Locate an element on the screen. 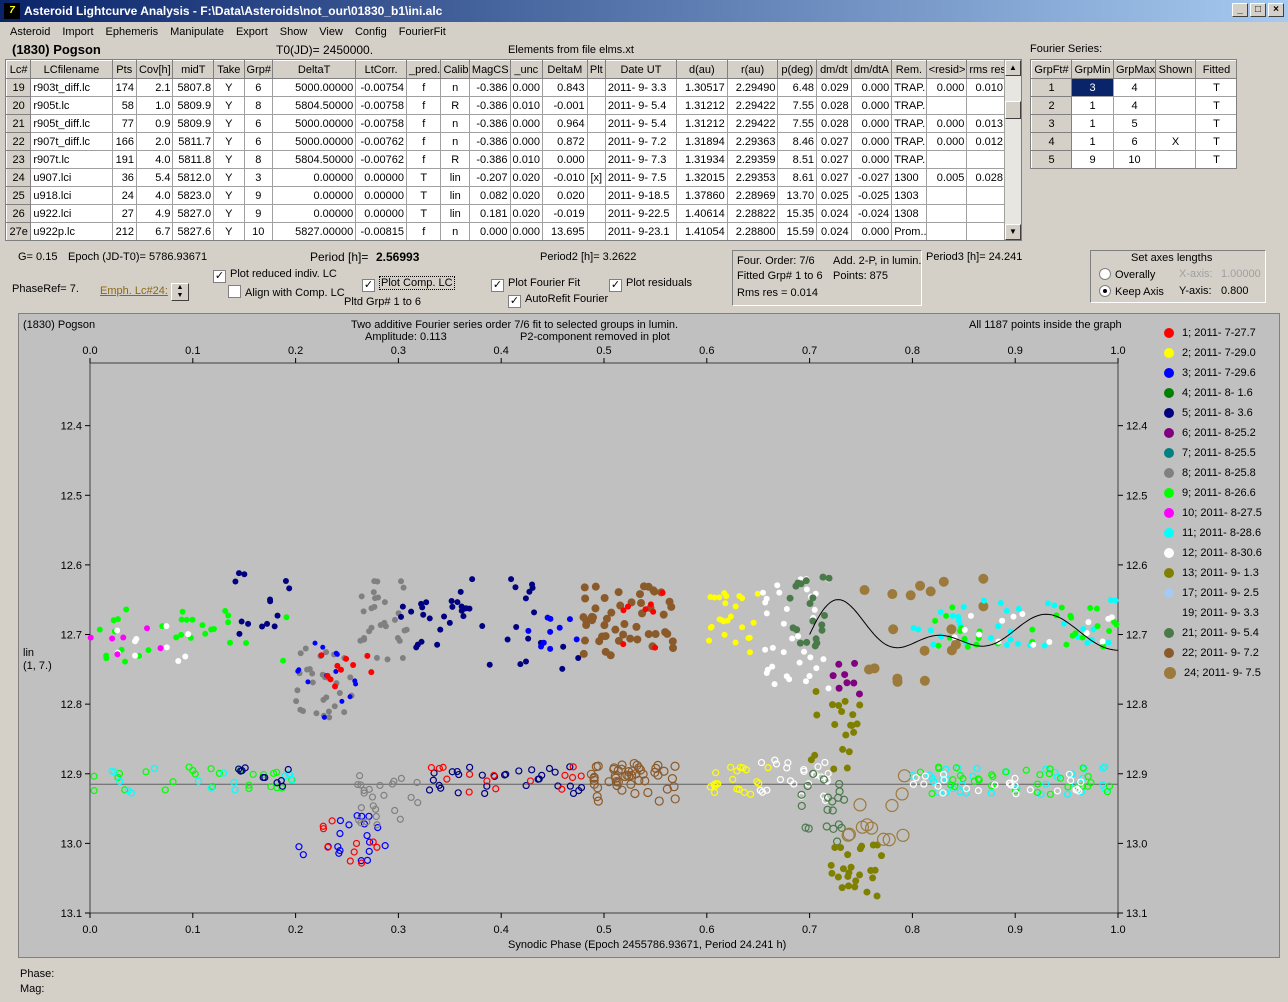 This screenshot has width=1288, height=1002. x-tick-label: 0.0 is located at coordinates (89, 930).